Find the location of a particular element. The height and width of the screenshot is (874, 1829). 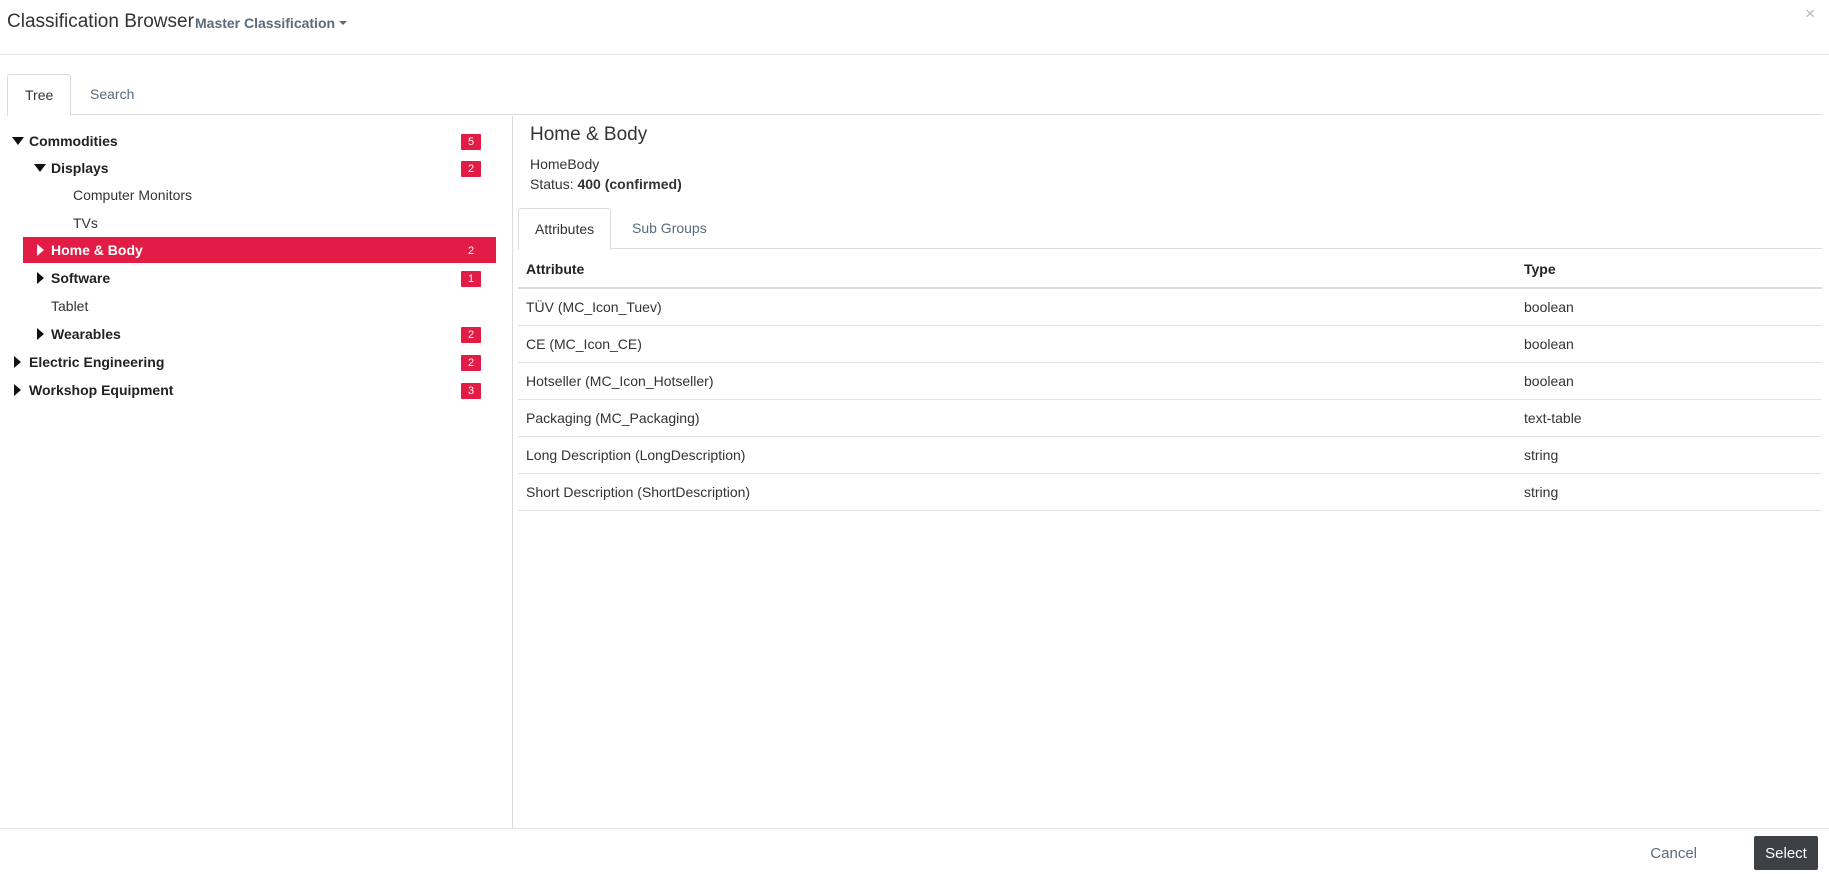

table-row: TÜV (MC_Icon_Tuev) boolean is located at coordinates (1170, 307).